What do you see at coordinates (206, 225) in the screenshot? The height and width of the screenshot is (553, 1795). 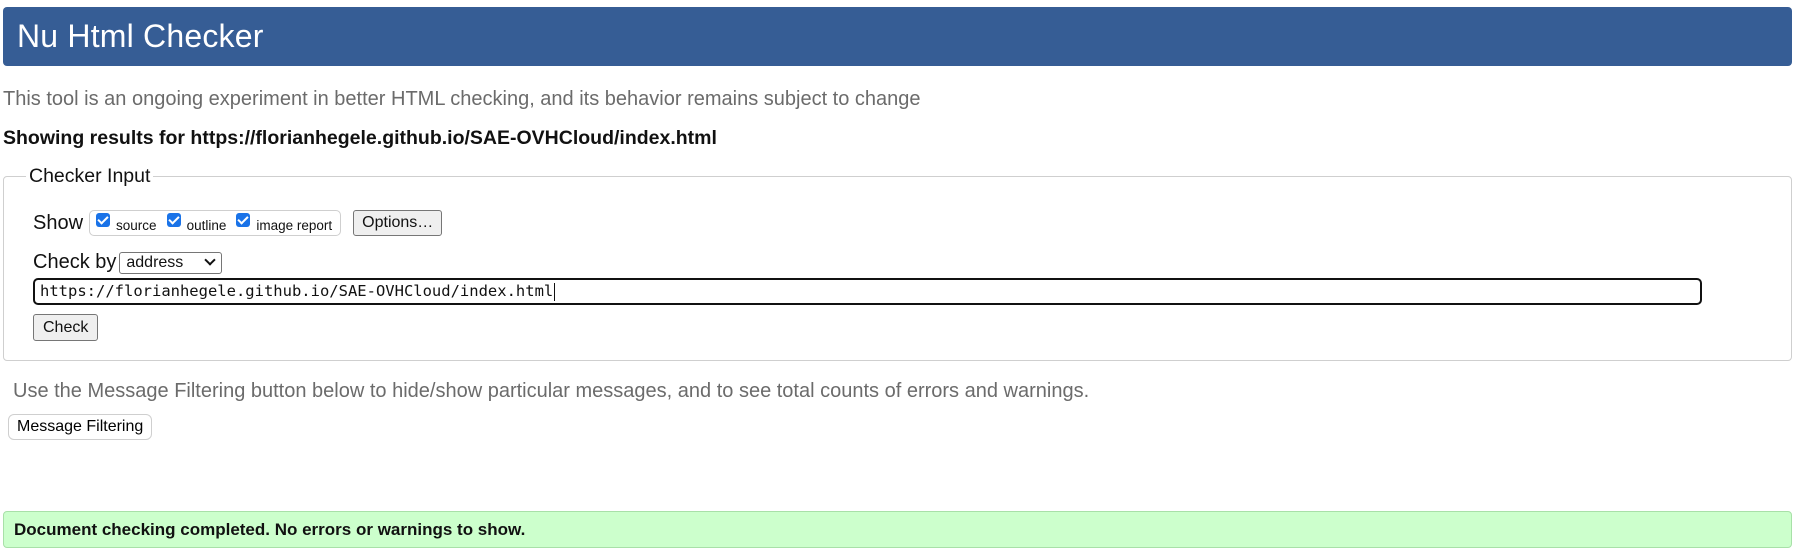 I see `outline-label: outline` at bounding box center [206, 225].